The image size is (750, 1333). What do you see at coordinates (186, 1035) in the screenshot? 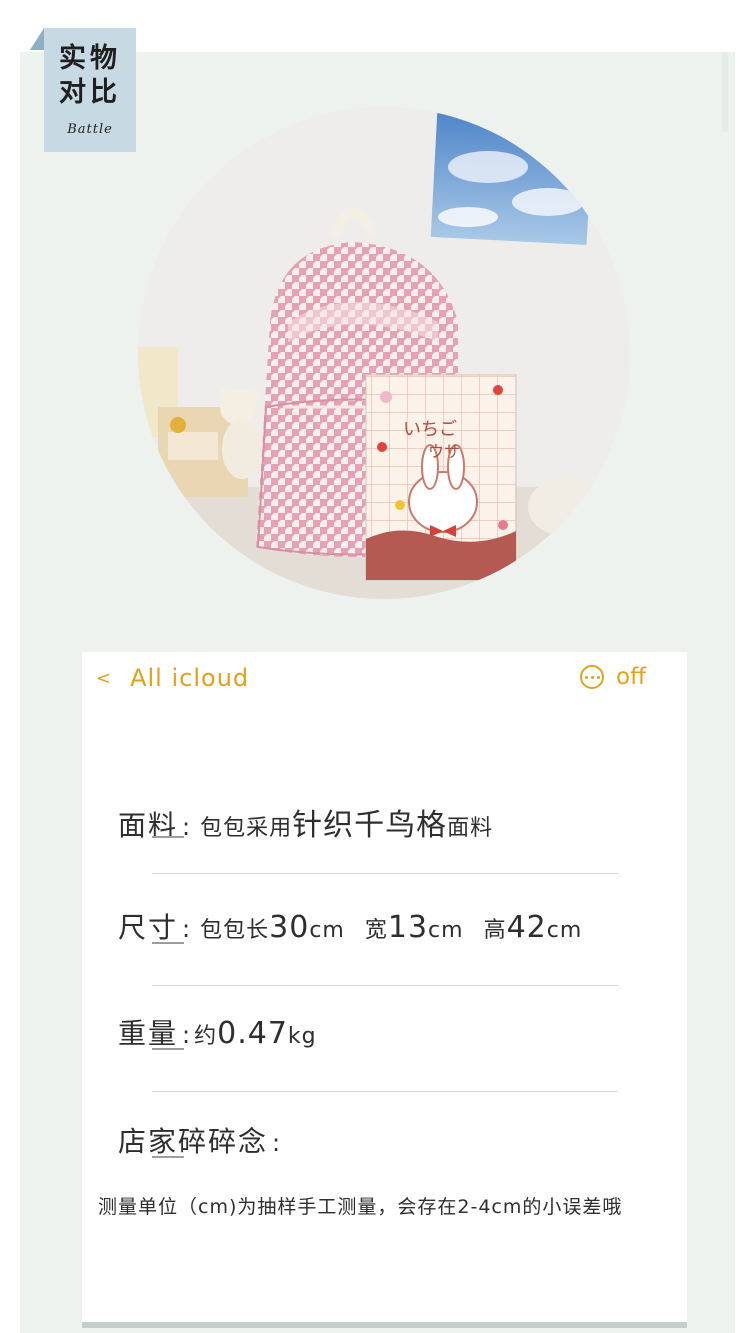
I see `weight-colon: :` at bounding box center [186, 1035].